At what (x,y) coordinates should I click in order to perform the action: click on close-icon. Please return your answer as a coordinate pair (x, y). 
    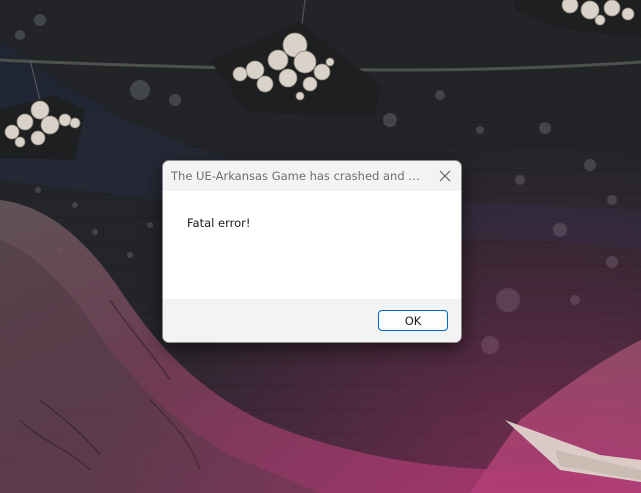
    Looking at the image, I should click on (445, 176).